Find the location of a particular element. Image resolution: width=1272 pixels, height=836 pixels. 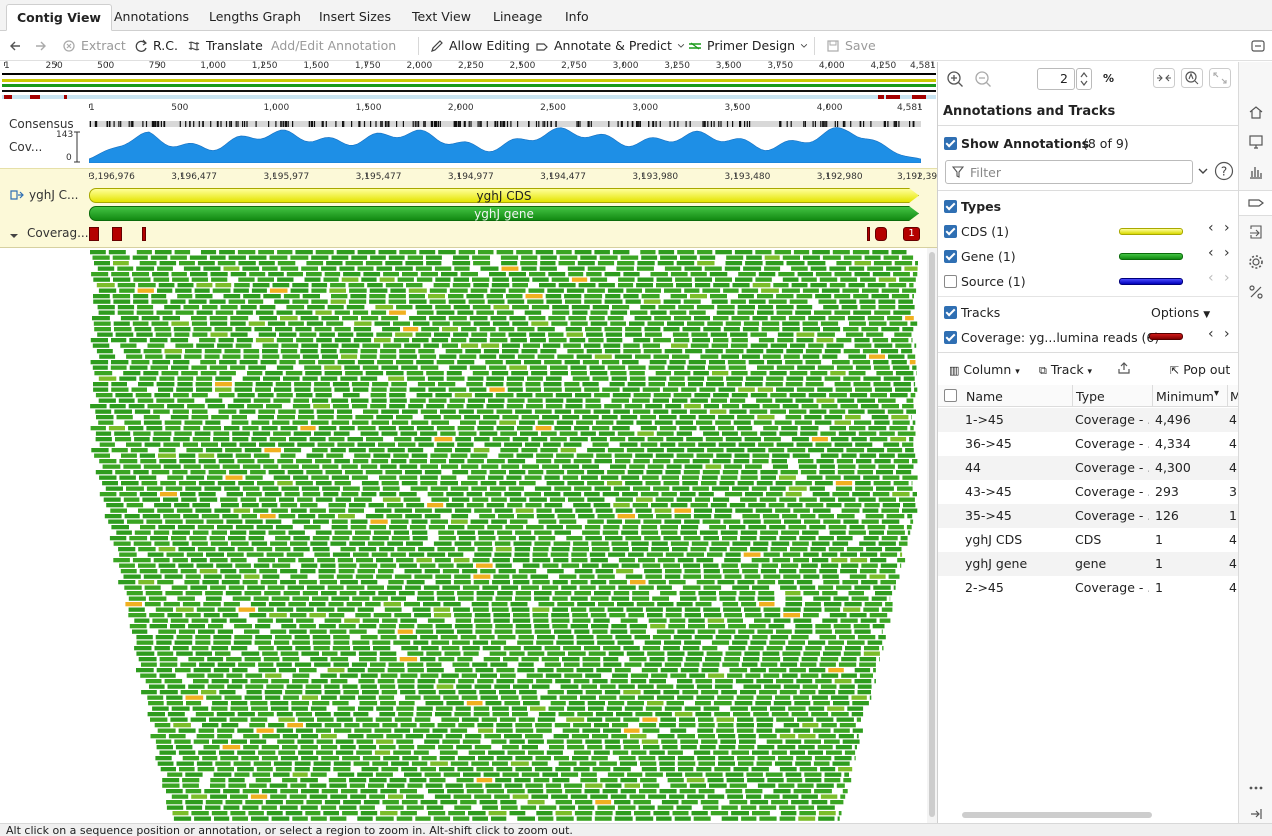

show-annotations-checkbox is located at coordinates (950, 143).